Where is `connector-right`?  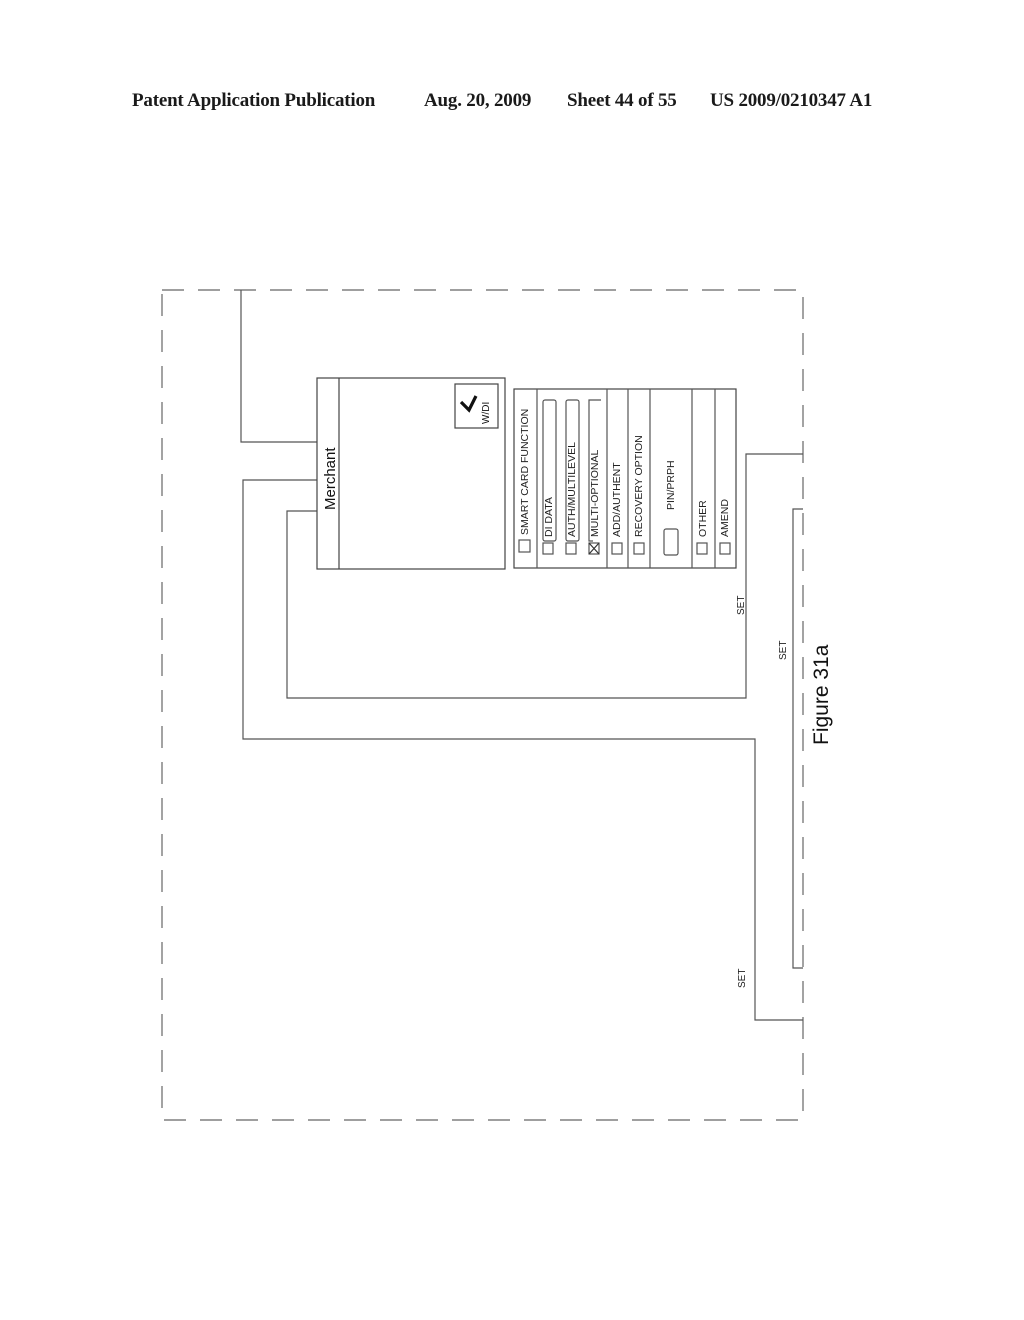 connector-right is located at coordinates (797, 738).